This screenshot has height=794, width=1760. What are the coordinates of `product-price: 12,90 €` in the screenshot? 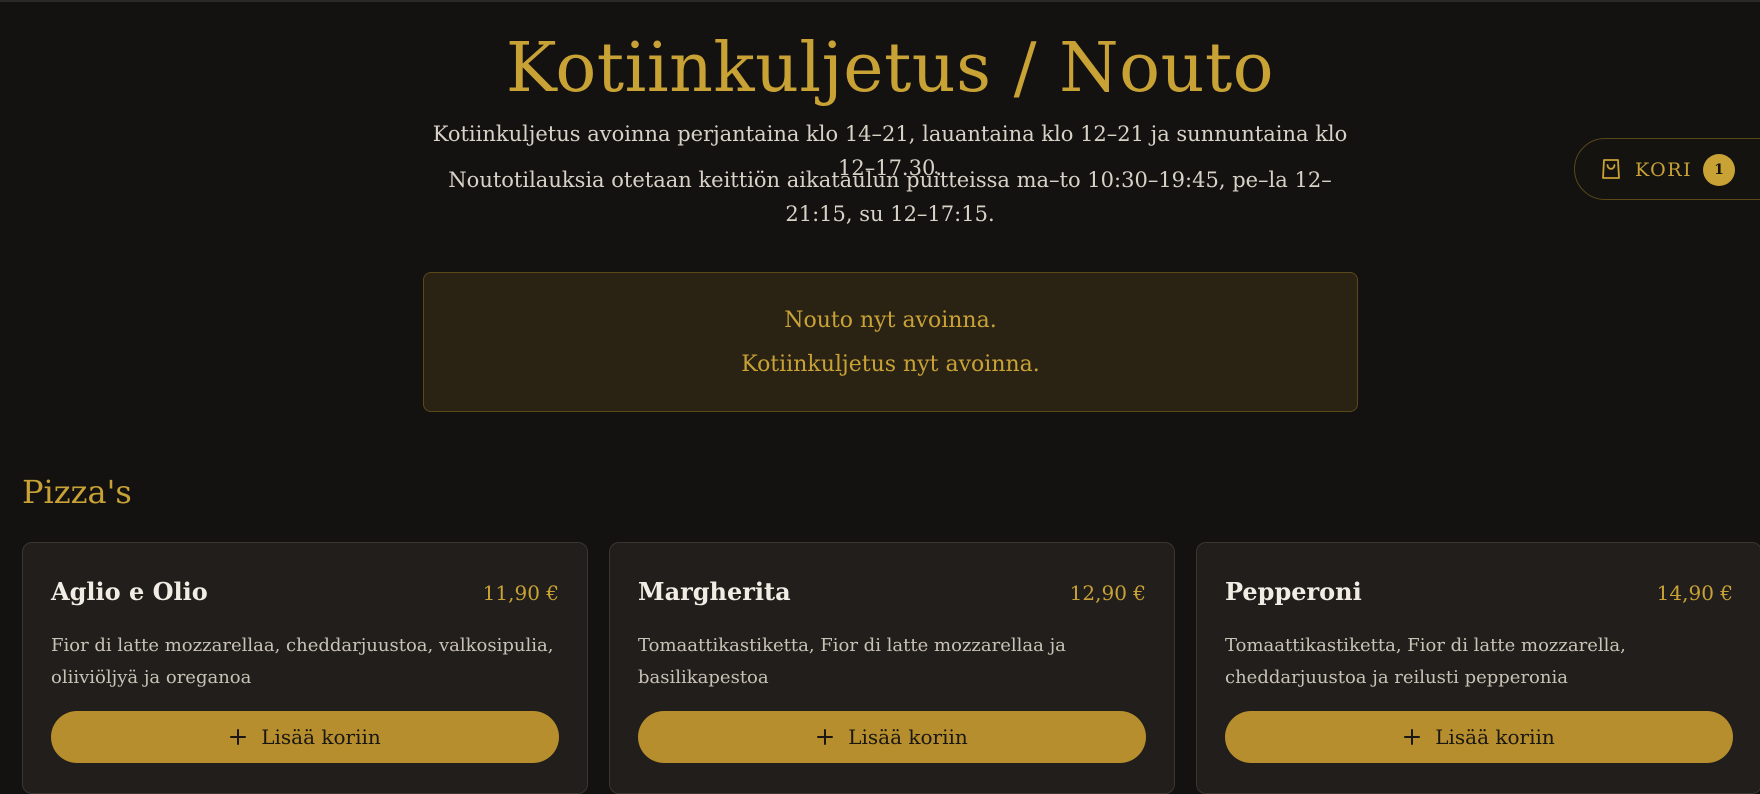 It's located at (1107, 593).